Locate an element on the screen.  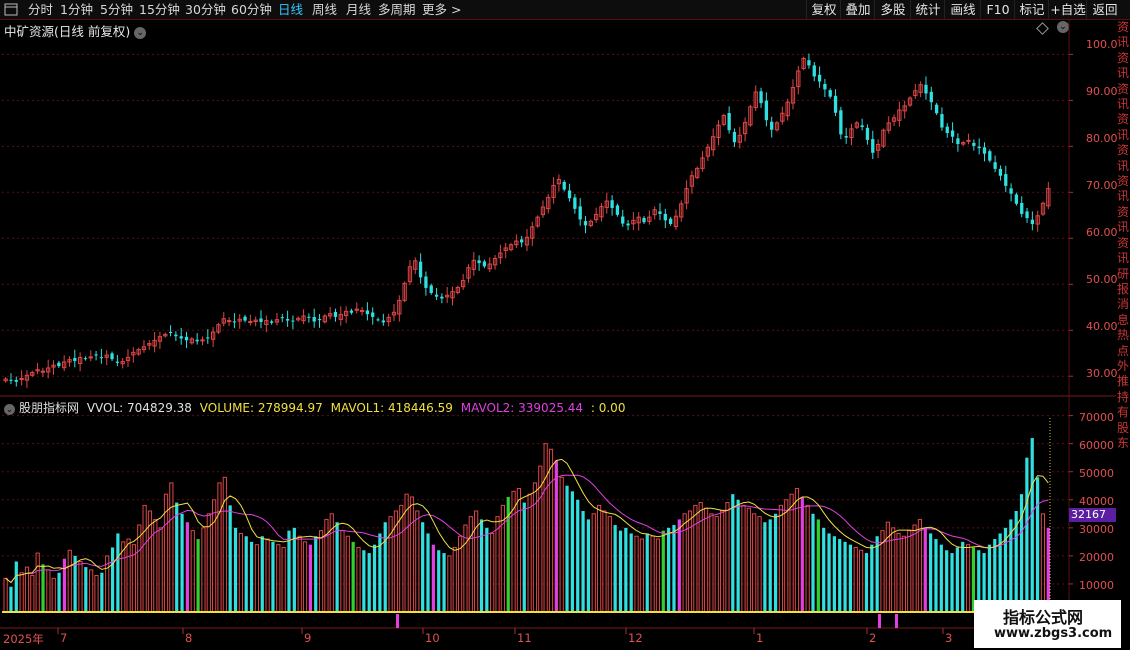
current-value-badge: 32167 is located at coordinates (1092, 515).